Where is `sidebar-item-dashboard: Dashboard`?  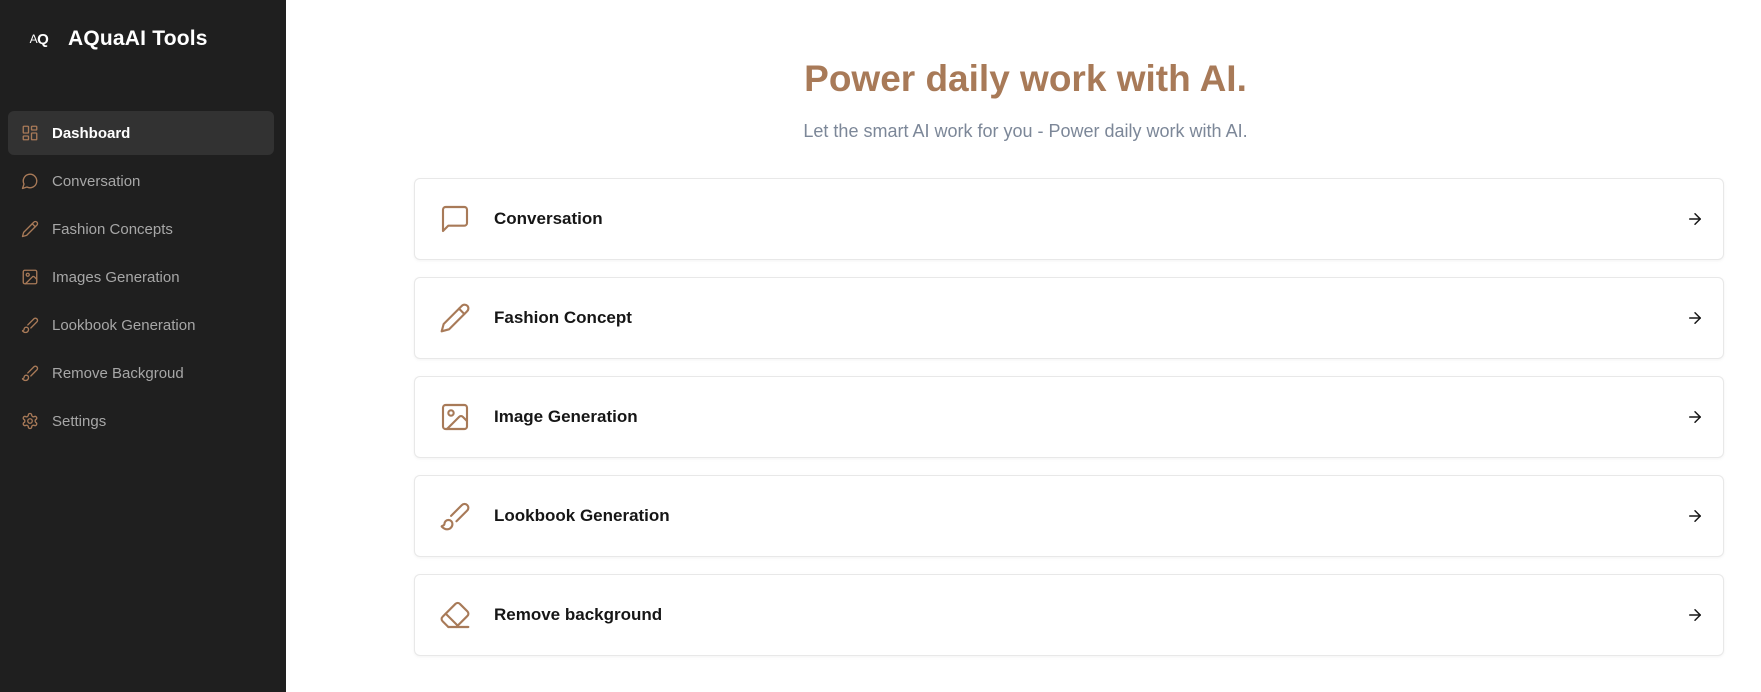 sidebar-item-dashboard: Dashboard is located at coordinates (141, 133).